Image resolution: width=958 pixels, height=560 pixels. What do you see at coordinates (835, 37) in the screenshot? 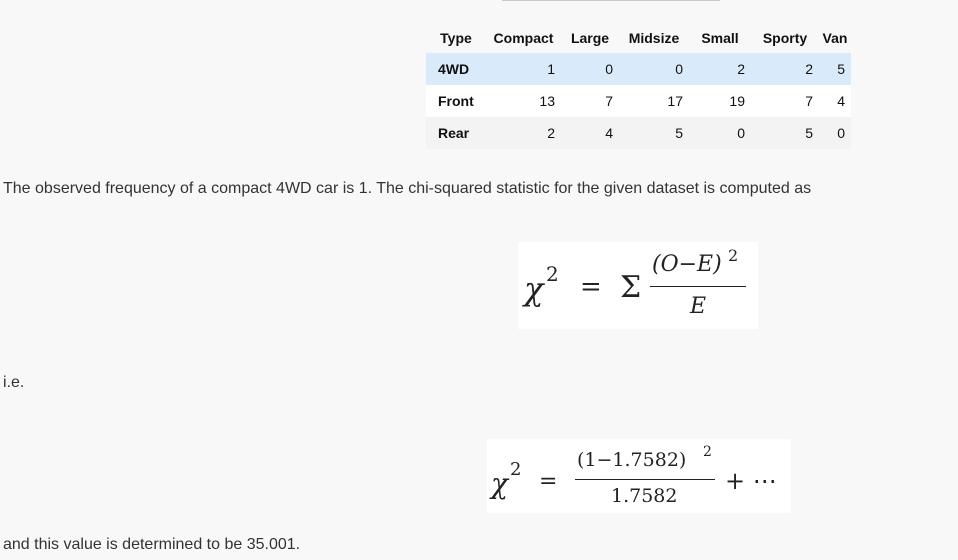
I see `column-header: Van` at bounding box center [835, 37].